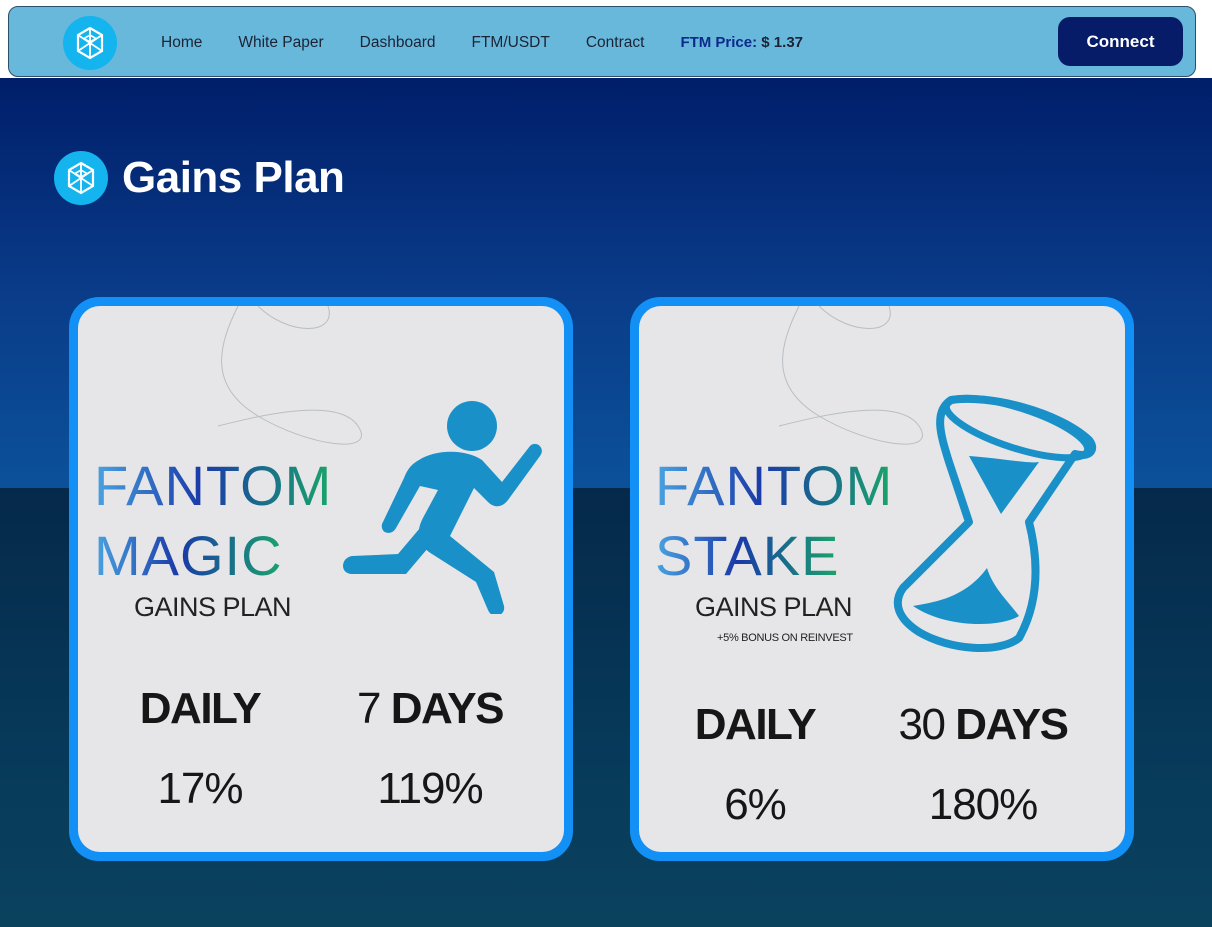  What do you see at coordinates (615, 43) in the screenshot?
I see `nav-link-contract: Contract` at bounding box center [615, 43].